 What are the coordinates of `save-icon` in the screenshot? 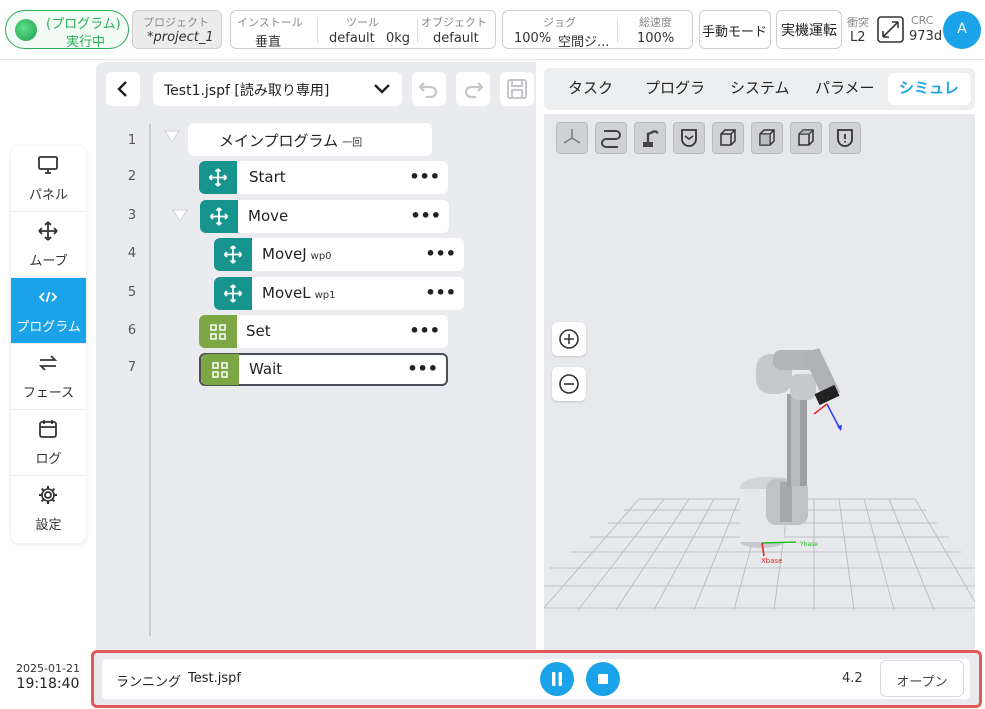 It's located at (517, 89).